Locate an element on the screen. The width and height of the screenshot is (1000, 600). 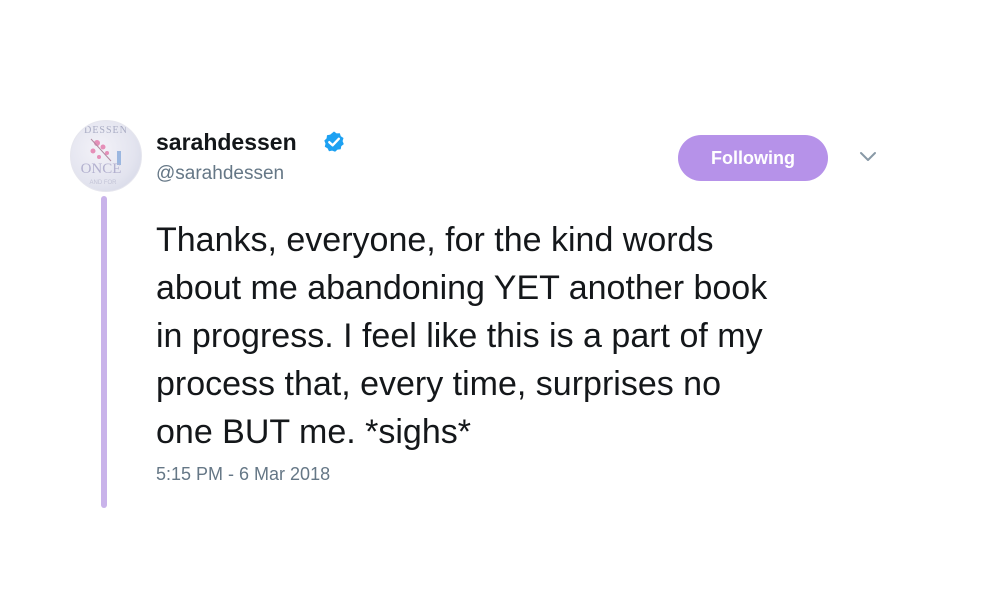
tweet-text-line: about me abandoning YET another book is located at coordinates (462, 288).